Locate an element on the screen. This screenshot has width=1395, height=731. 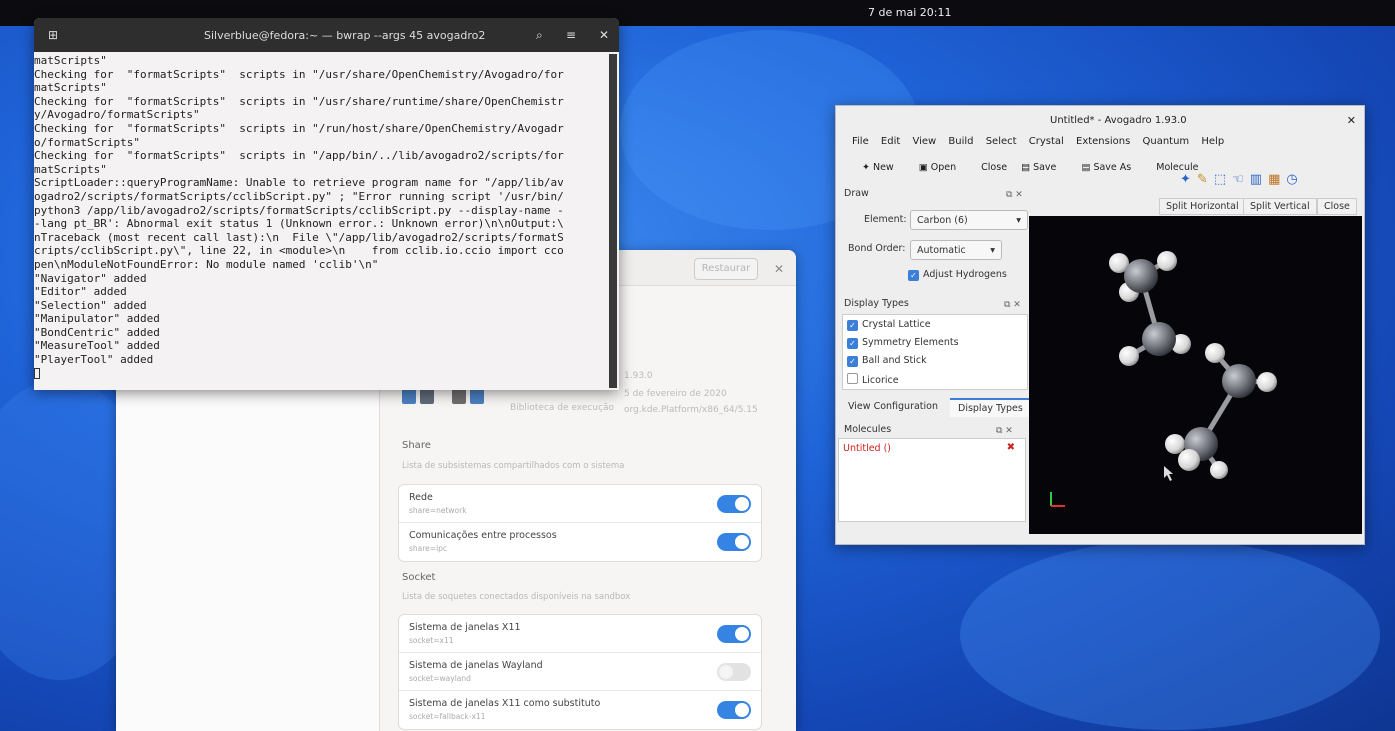
menu-build: Build is located at coordinates (960, 141).